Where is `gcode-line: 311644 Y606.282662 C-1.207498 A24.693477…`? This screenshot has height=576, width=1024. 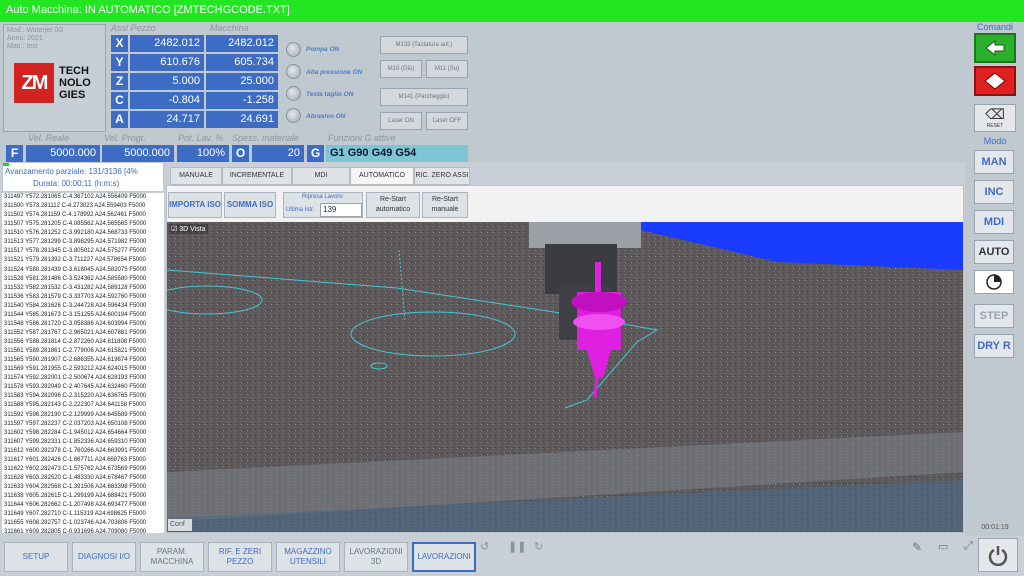 gcode-line: 311644 Y606.282662 C-1.207498 A24.693477… is located at coordinates (83, 505).